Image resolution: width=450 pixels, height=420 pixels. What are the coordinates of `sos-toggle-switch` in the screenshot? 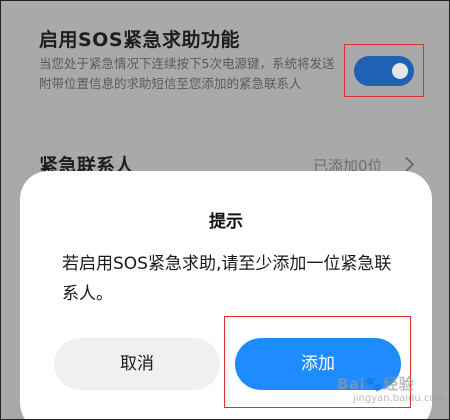 It's located at (384, 71).